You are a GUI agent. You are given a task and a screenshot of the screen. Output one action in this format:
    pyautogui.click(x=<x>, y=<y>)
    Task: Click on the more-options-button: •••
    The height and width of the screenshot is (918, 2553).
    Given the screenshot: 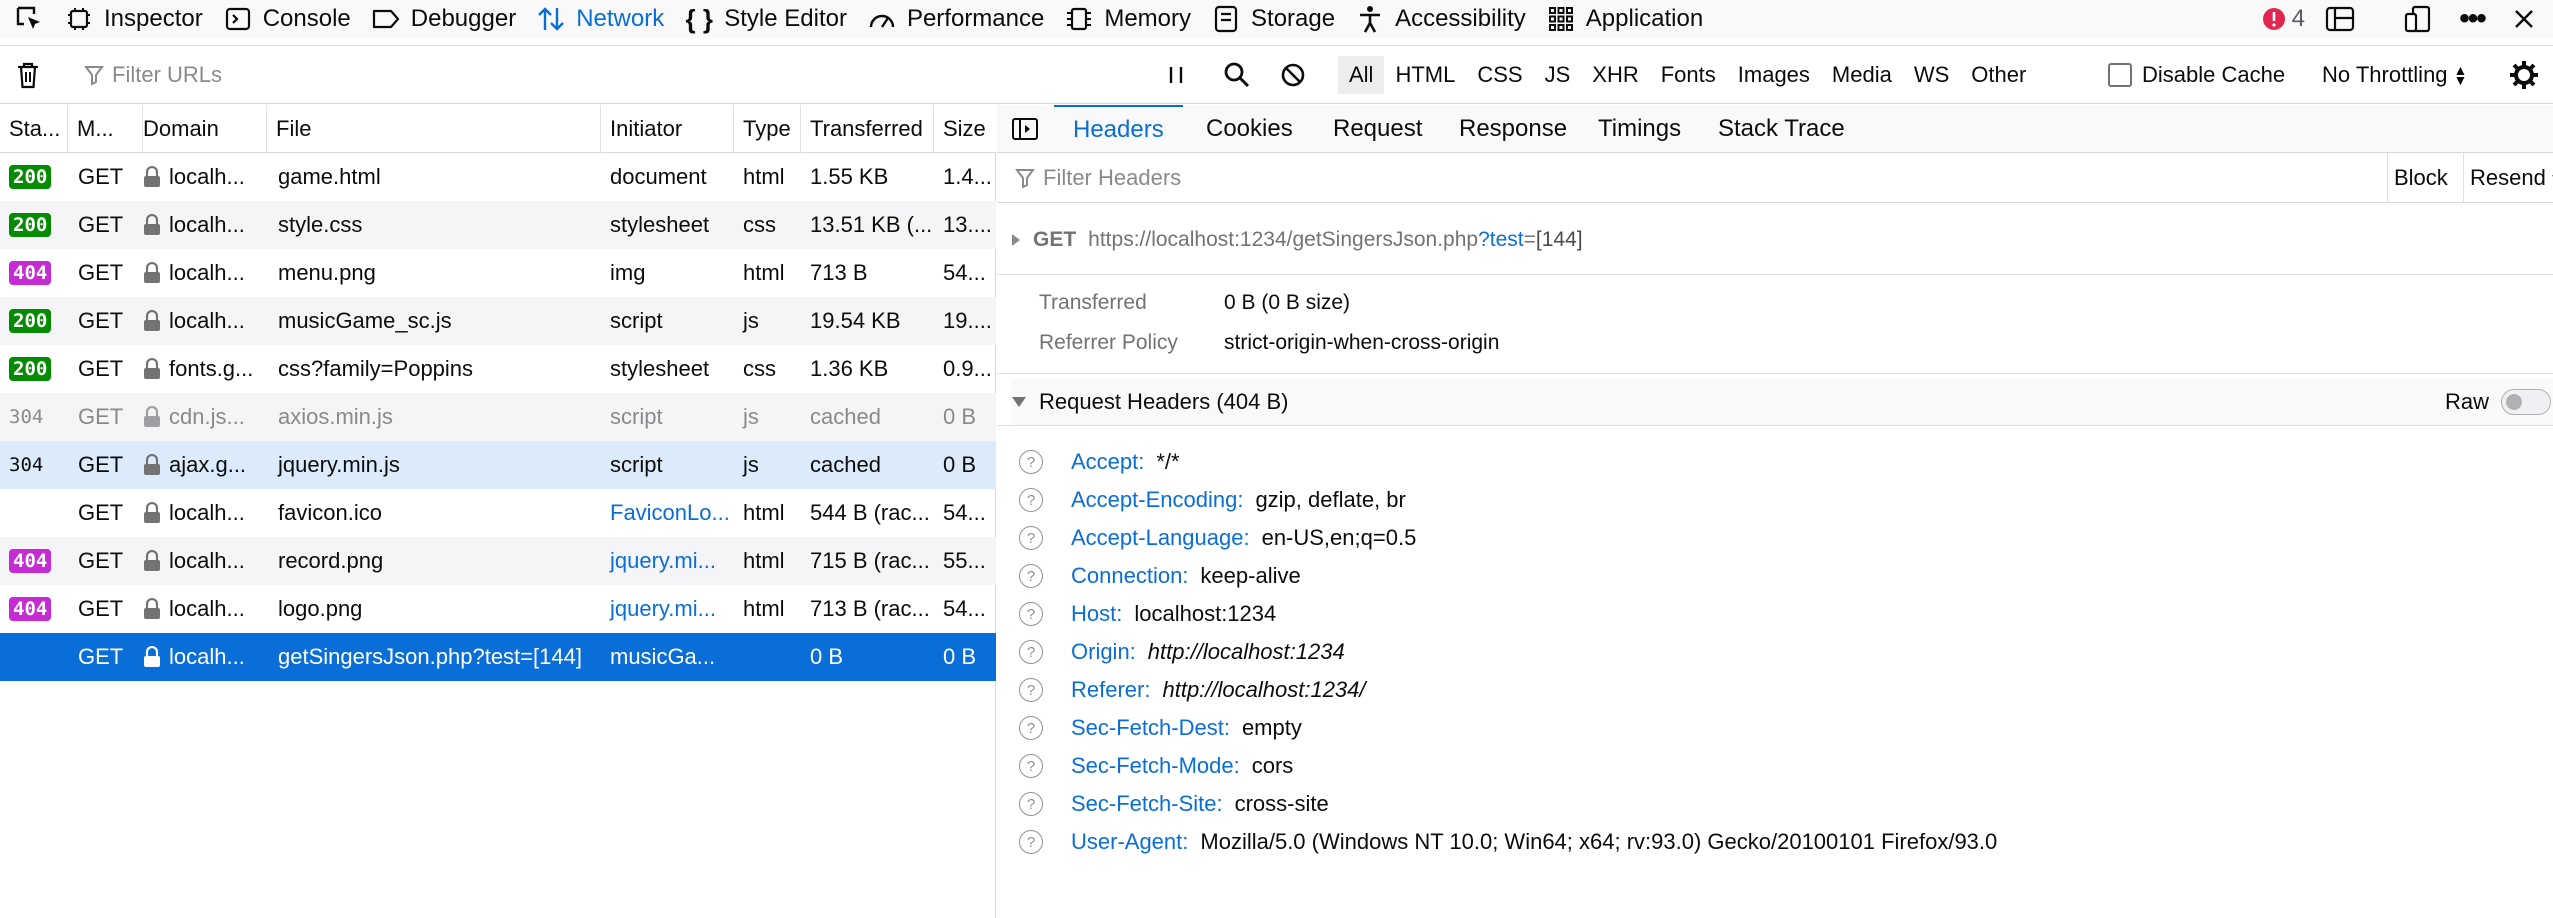 What is the action you would take?
    pyautogui.click(x=2472, y=19)
    